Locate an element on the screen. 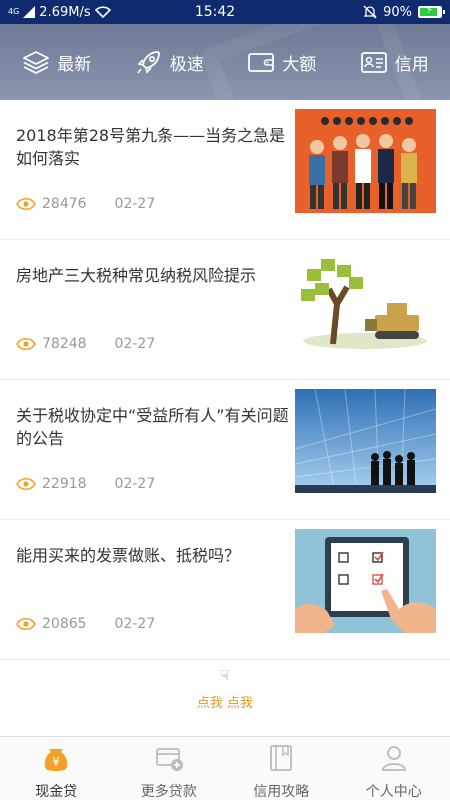 Image resolution: width=450 pixels, height=800 pixels. tab-profile: 个人中心 is located at coordinates (394, 768).